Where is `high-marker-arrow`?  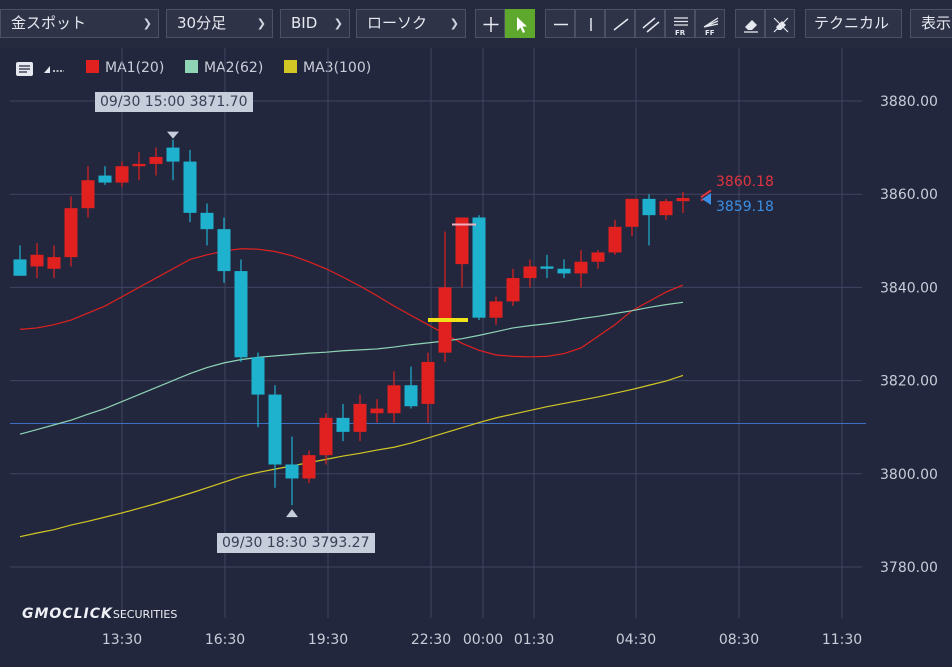
high-marker-arrow is located at coordinates (173, 135).